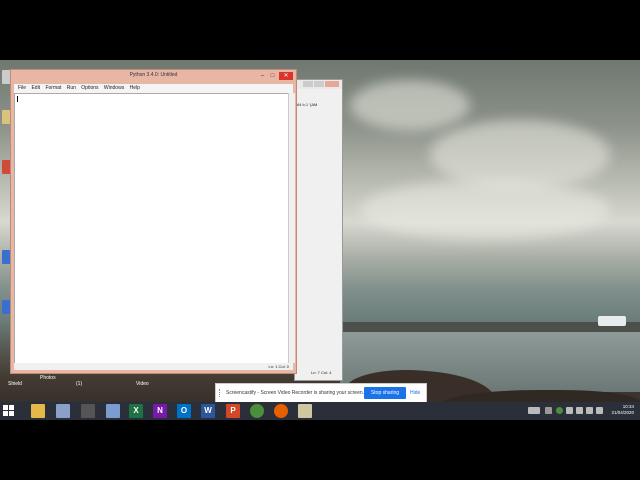 This screenshot has height=480, width=640. Describe the element at coordinates (262, 76) in the screenshot. I see `minimize-button: –` at that location.